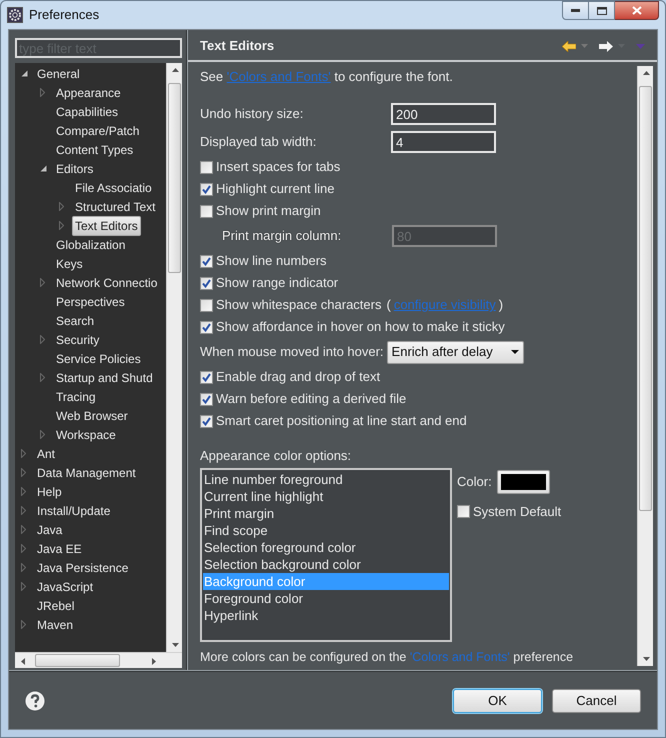 This screenshot has height=738, width=666. What do you see at coordinates (154, 661) in the screenshot?
I see `scroll-right-icon` at bounding box center [154, 661].